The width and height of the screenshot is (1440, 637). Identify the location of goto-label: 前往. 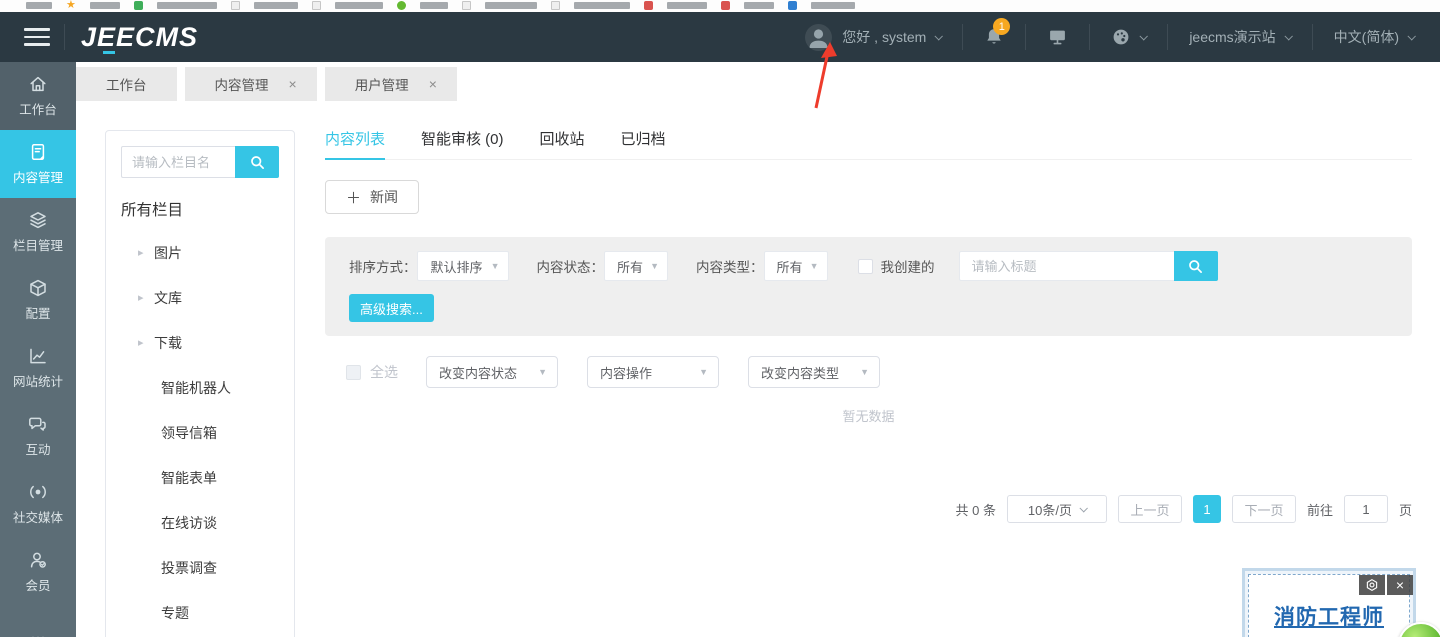
(1319, 510).